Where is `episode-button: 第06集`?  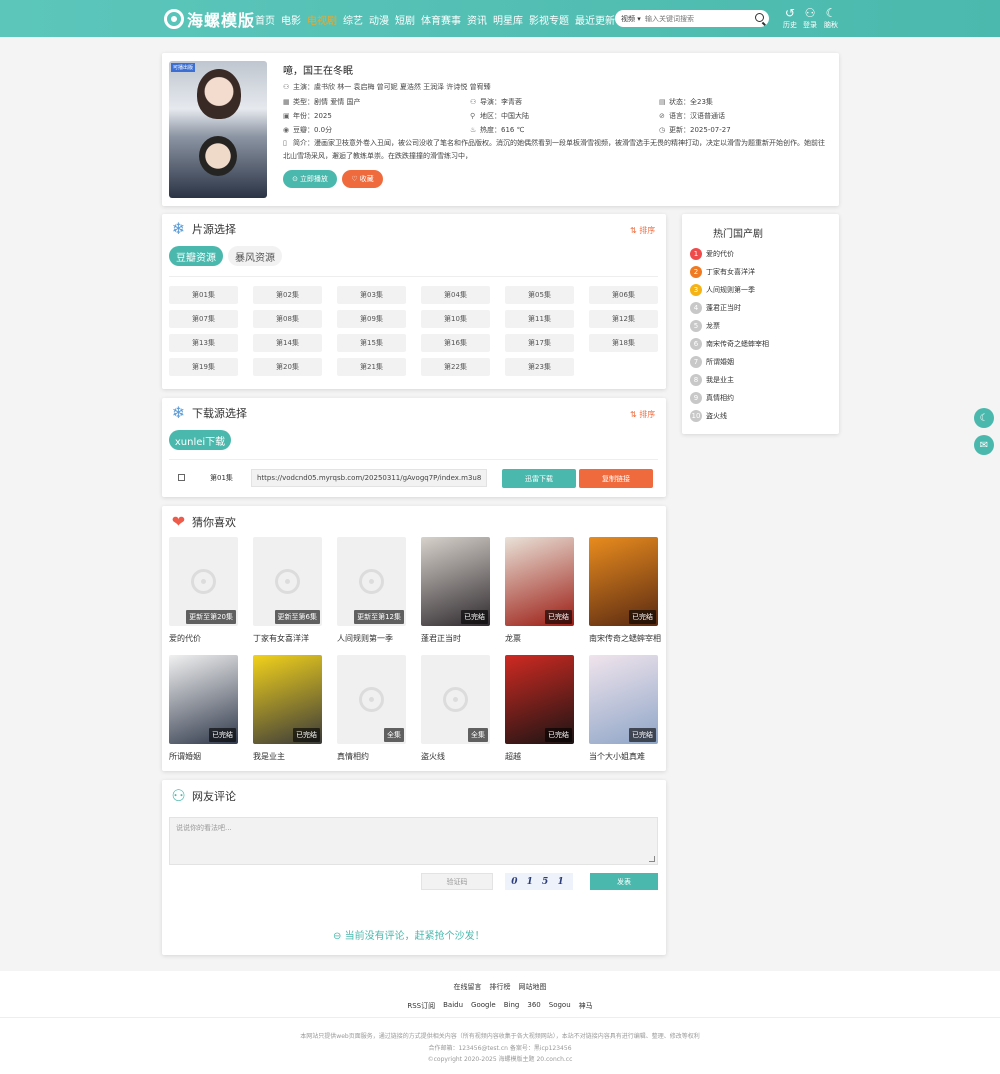
episode-button: 第06集 is located at coordinates (623, 295).